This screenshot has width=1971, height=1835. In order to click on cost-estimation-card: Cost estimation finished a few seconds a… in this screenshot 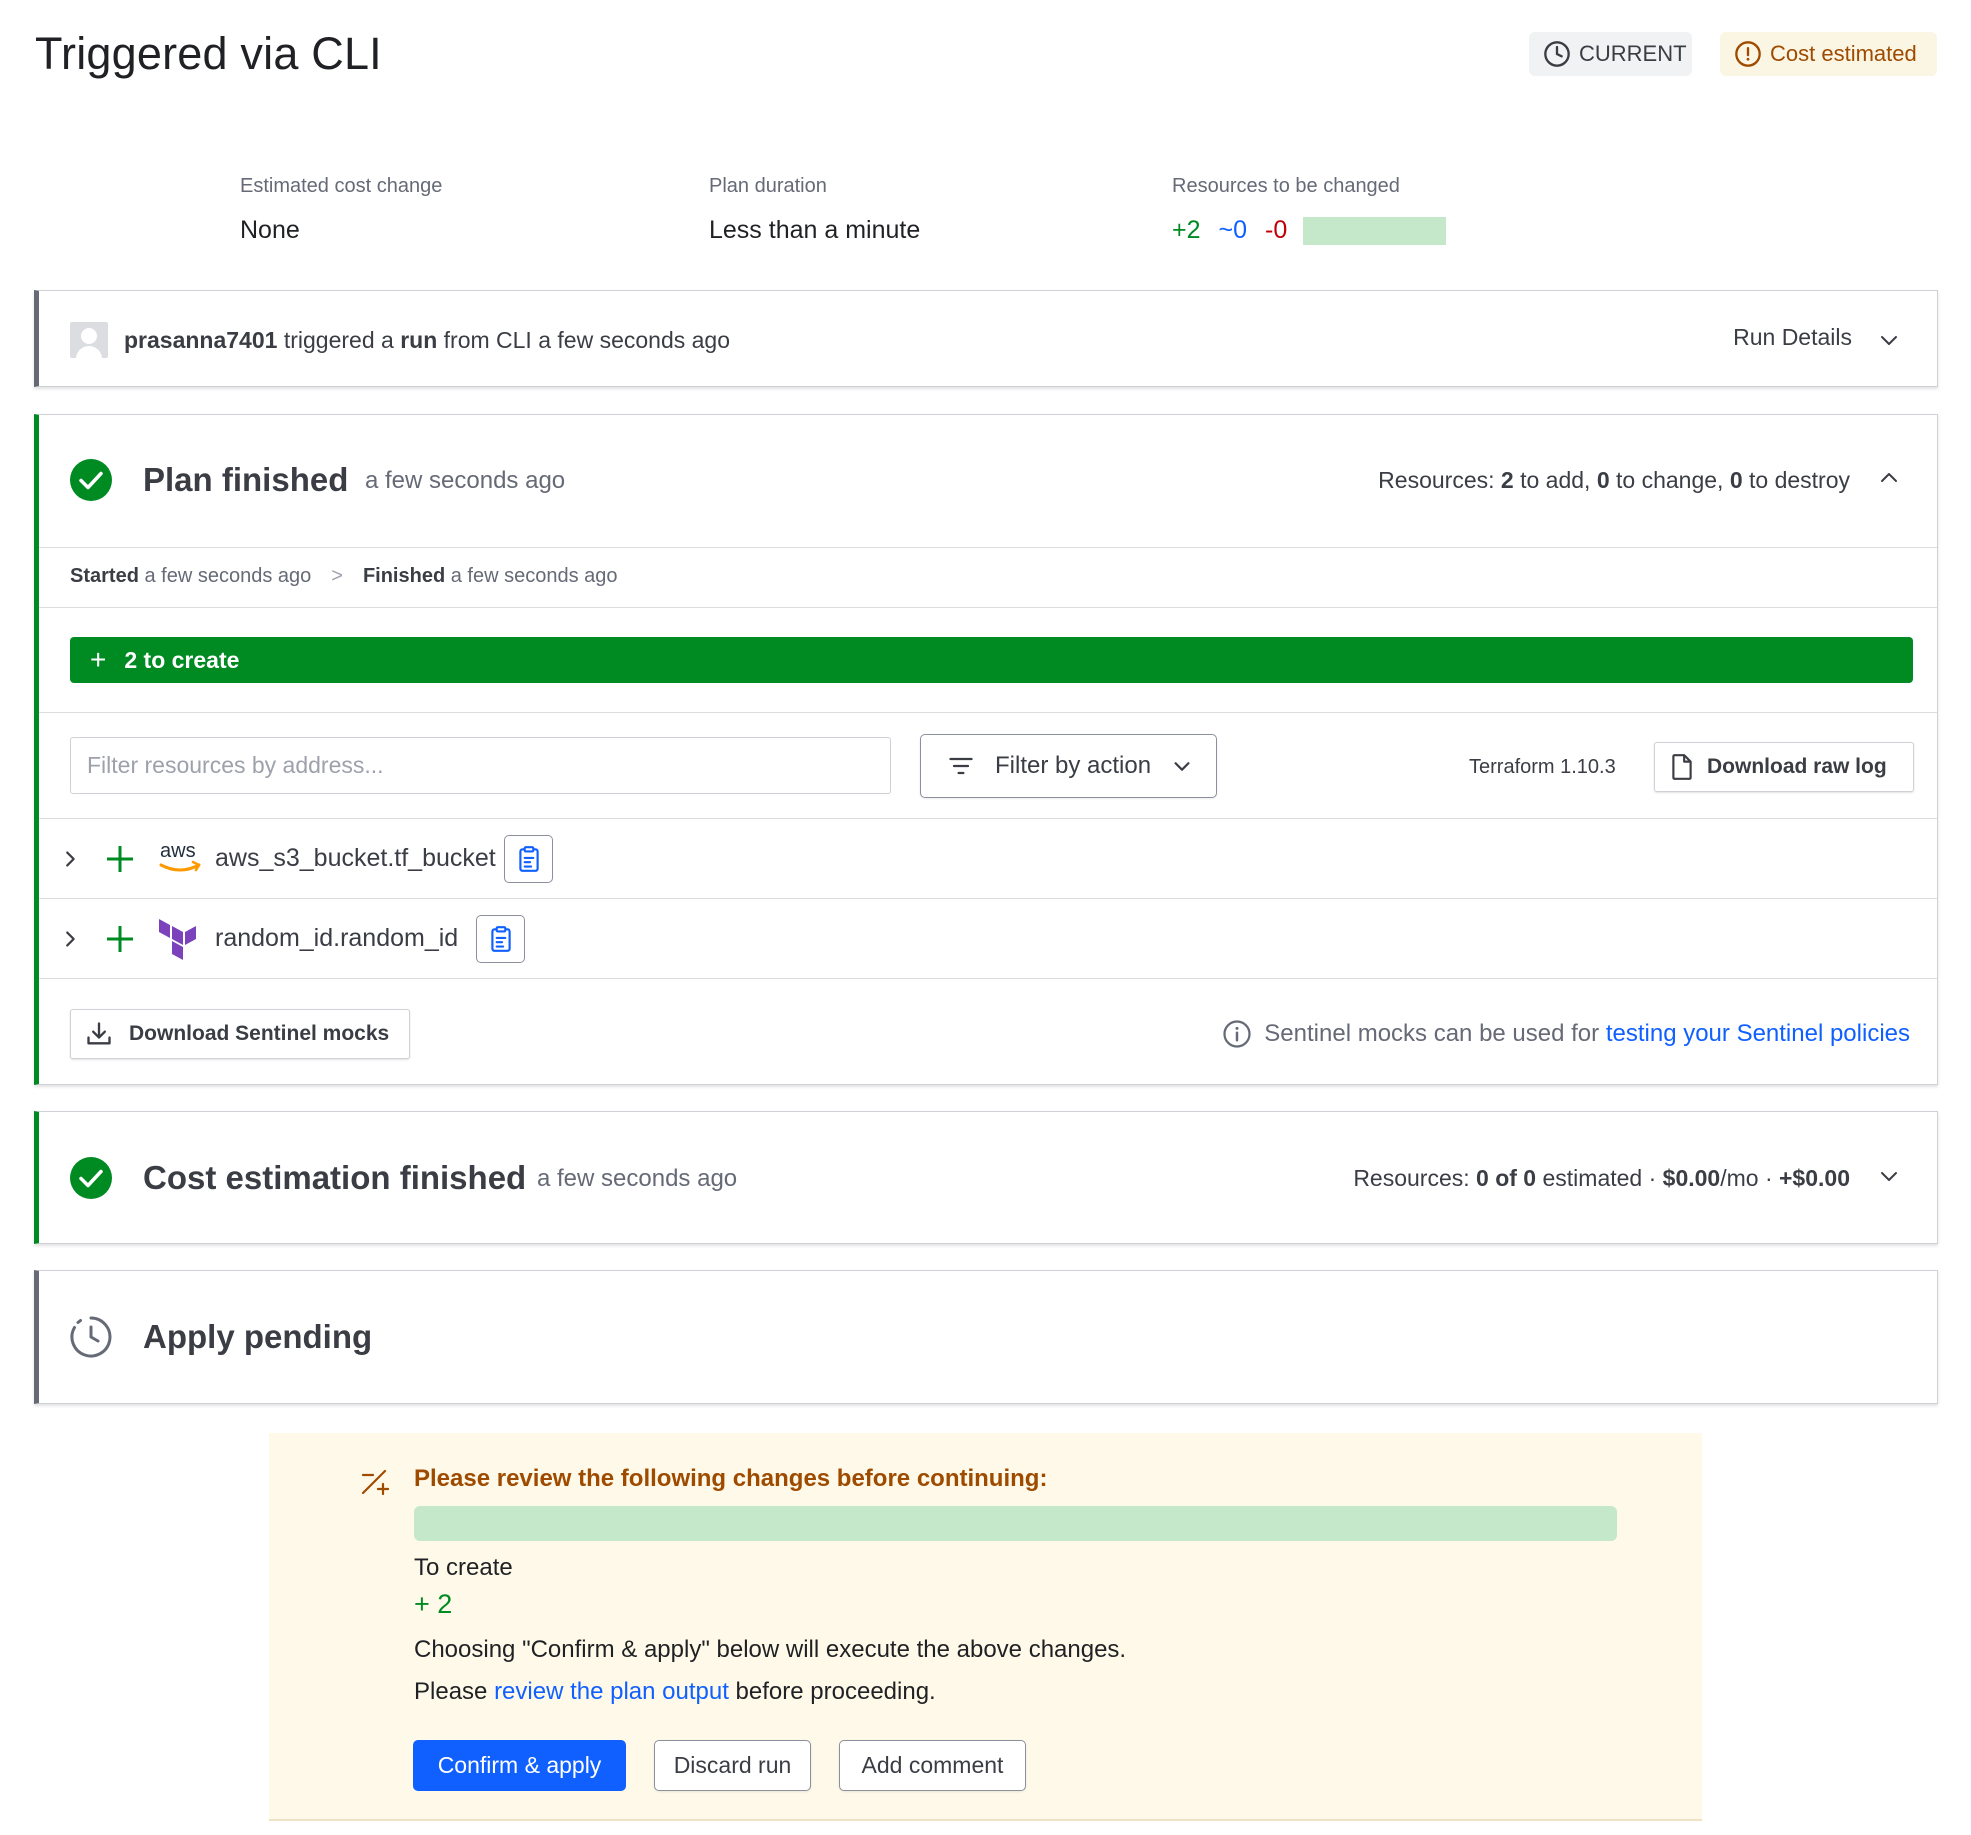, I will do `click(986, 1177)`.